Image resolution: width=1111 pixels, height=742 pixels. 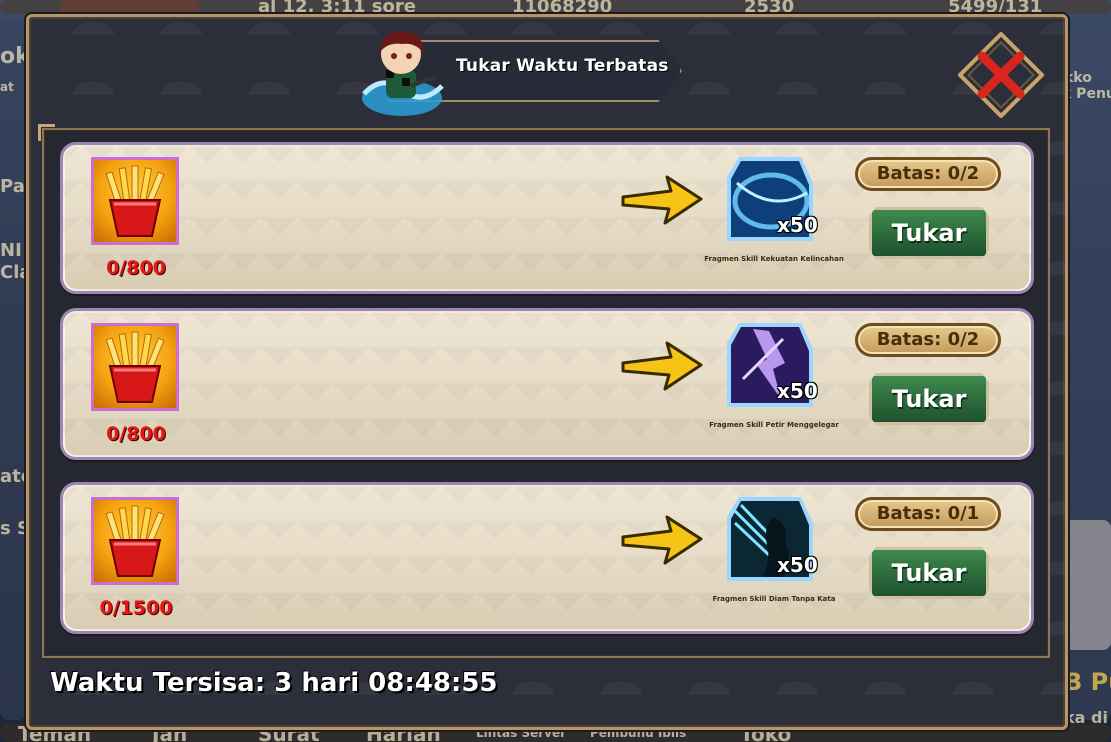 What do you see at coordinates (1087, 717) in the screenshot?
I see `bg-side-text: ka di I` at bounding box center [1087, 717].